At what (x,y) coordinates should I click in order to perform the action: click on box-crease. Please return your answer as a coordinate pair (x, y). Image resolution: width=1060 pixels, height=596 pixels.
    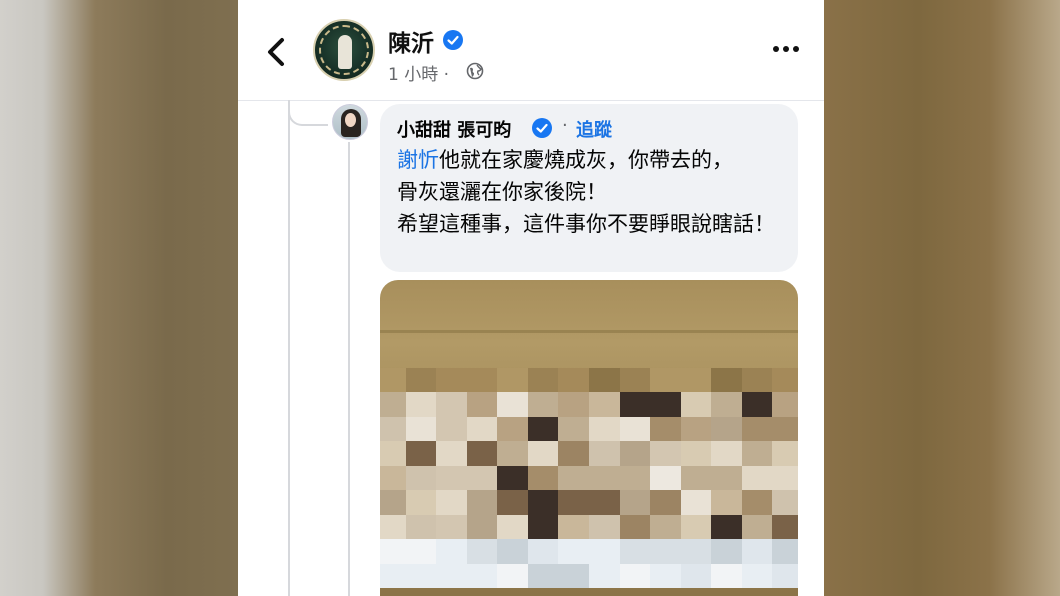
    Looking at the image, I should click on (589, 331).